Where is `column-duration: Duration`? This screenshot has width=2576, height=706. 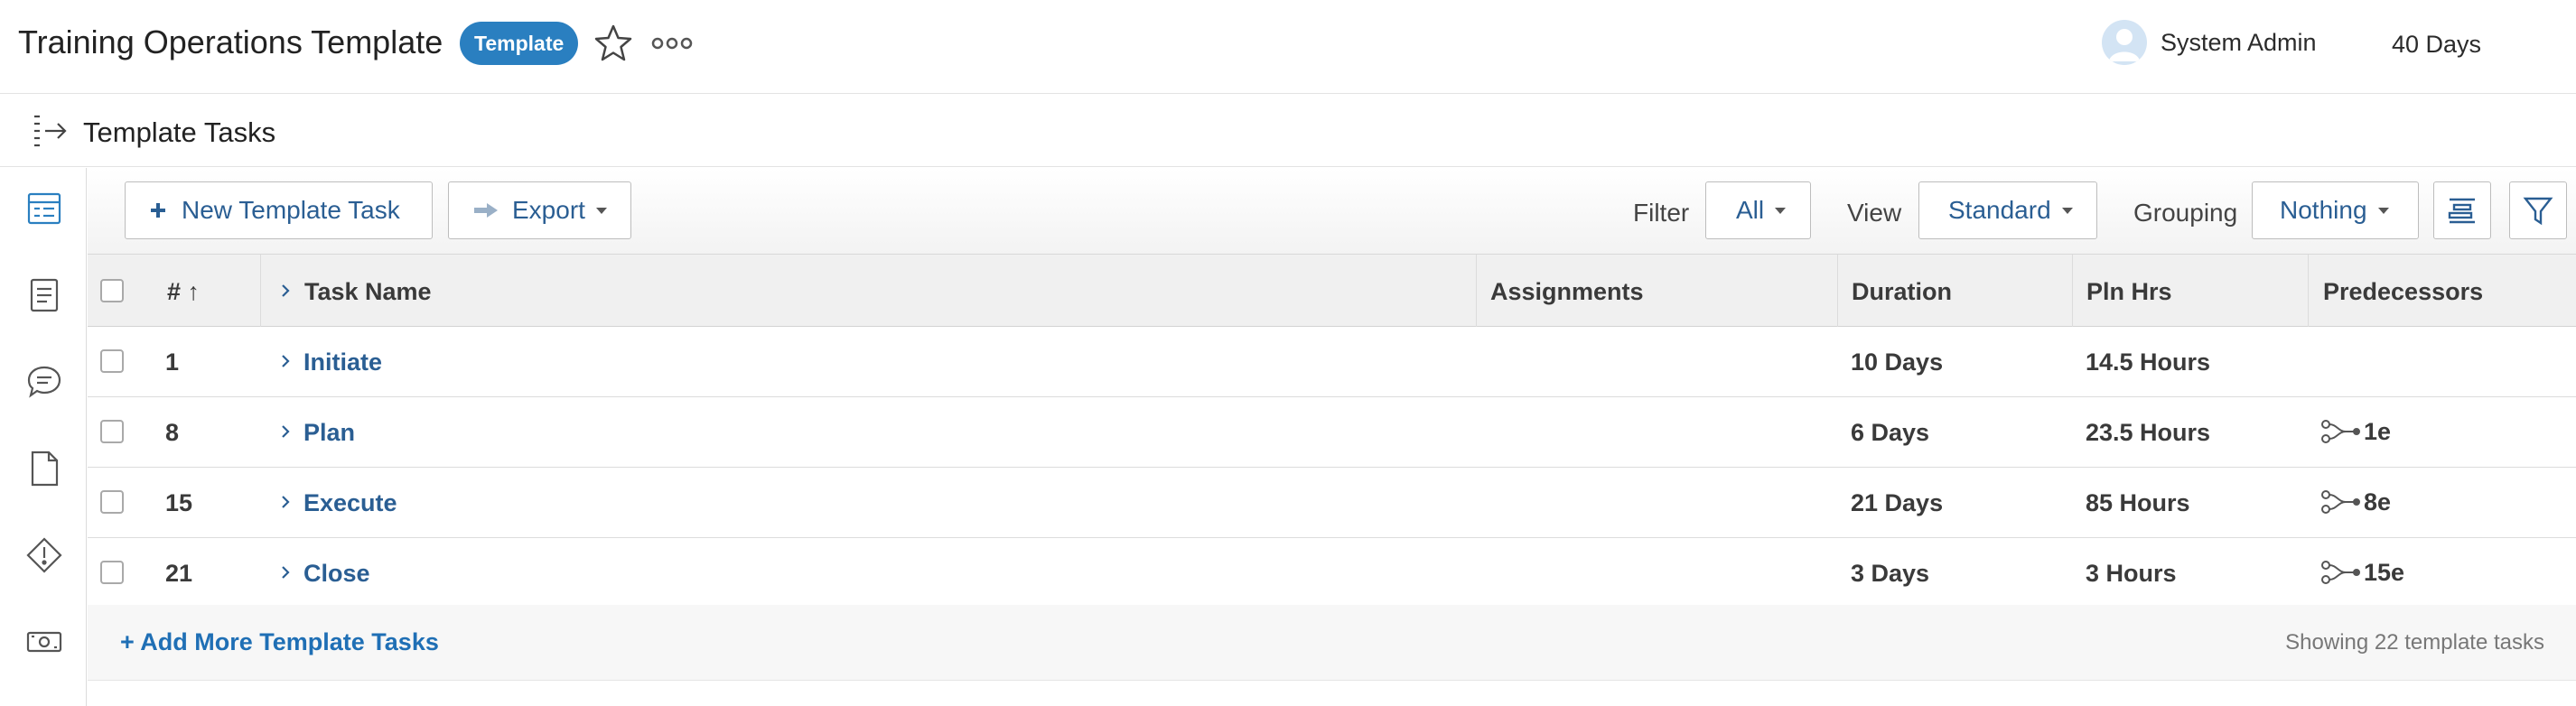
column-duration: Duration is located at coordinates (1902, 292).